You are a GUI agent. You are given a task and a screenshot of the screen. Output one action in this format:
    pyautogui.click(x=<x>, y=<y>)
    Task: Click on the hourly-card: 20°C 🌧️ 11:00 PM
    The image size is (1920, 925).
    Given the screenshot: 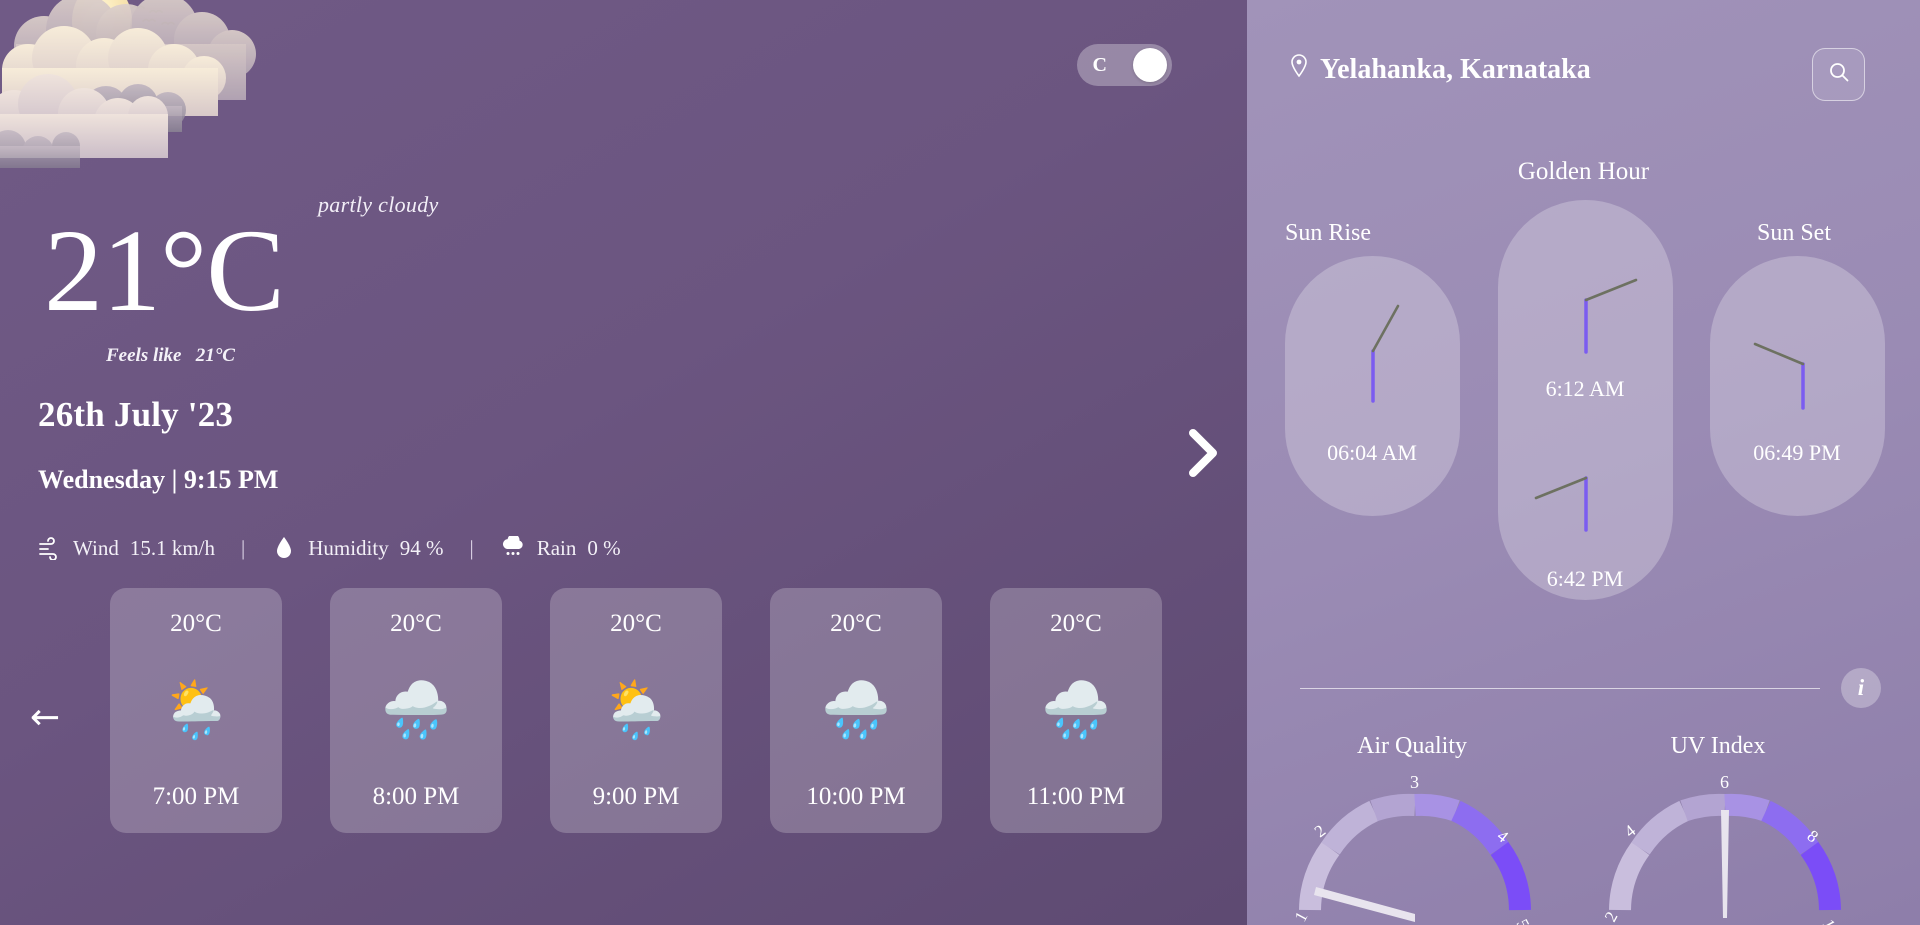 What is the action you would take?
    pyautogui.click(x=1076, y=710)
    